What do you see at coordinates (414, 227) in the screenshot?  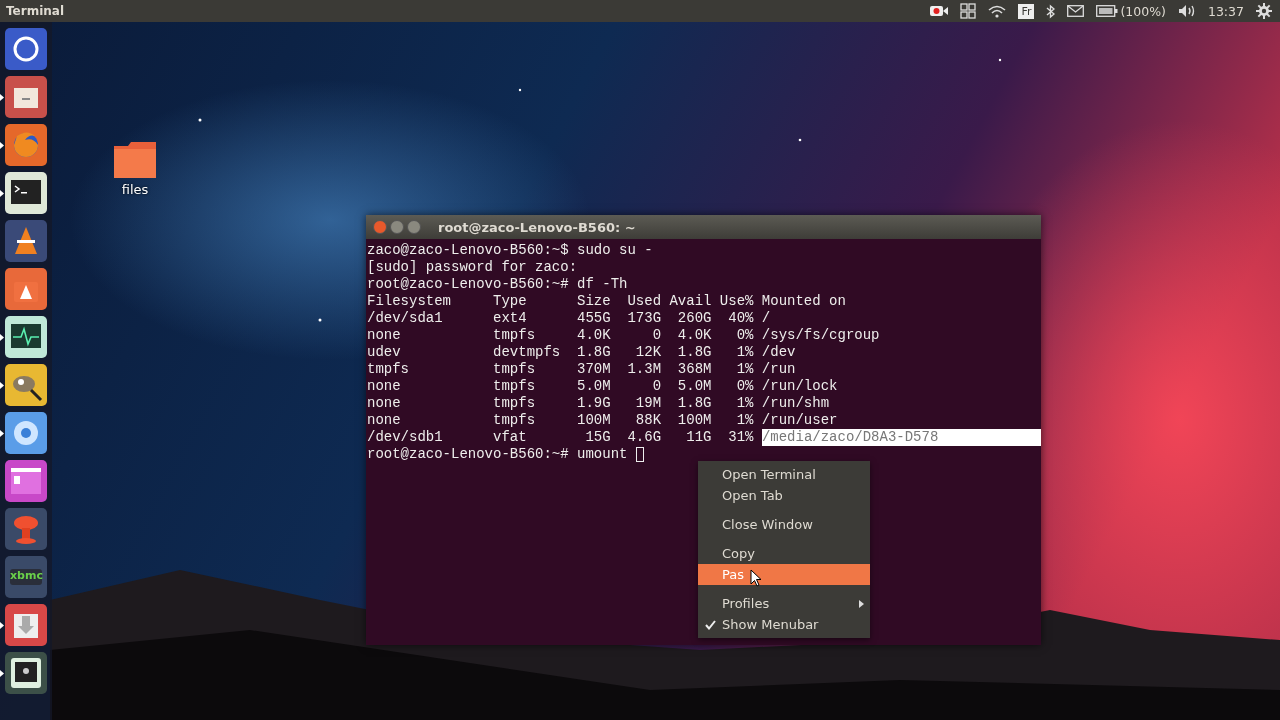 I see `maximize-button` at bounding box center [414, 227].